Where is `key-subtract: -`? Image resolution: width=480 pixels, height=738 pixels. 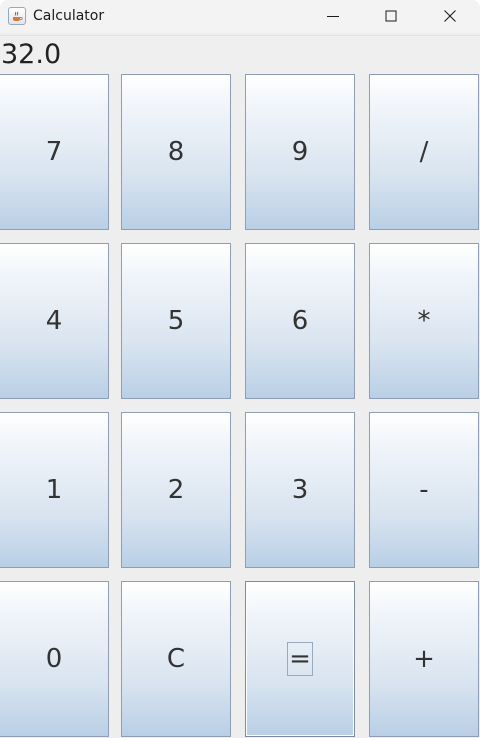
key-subtract: - is located at coordinates (424, 490).